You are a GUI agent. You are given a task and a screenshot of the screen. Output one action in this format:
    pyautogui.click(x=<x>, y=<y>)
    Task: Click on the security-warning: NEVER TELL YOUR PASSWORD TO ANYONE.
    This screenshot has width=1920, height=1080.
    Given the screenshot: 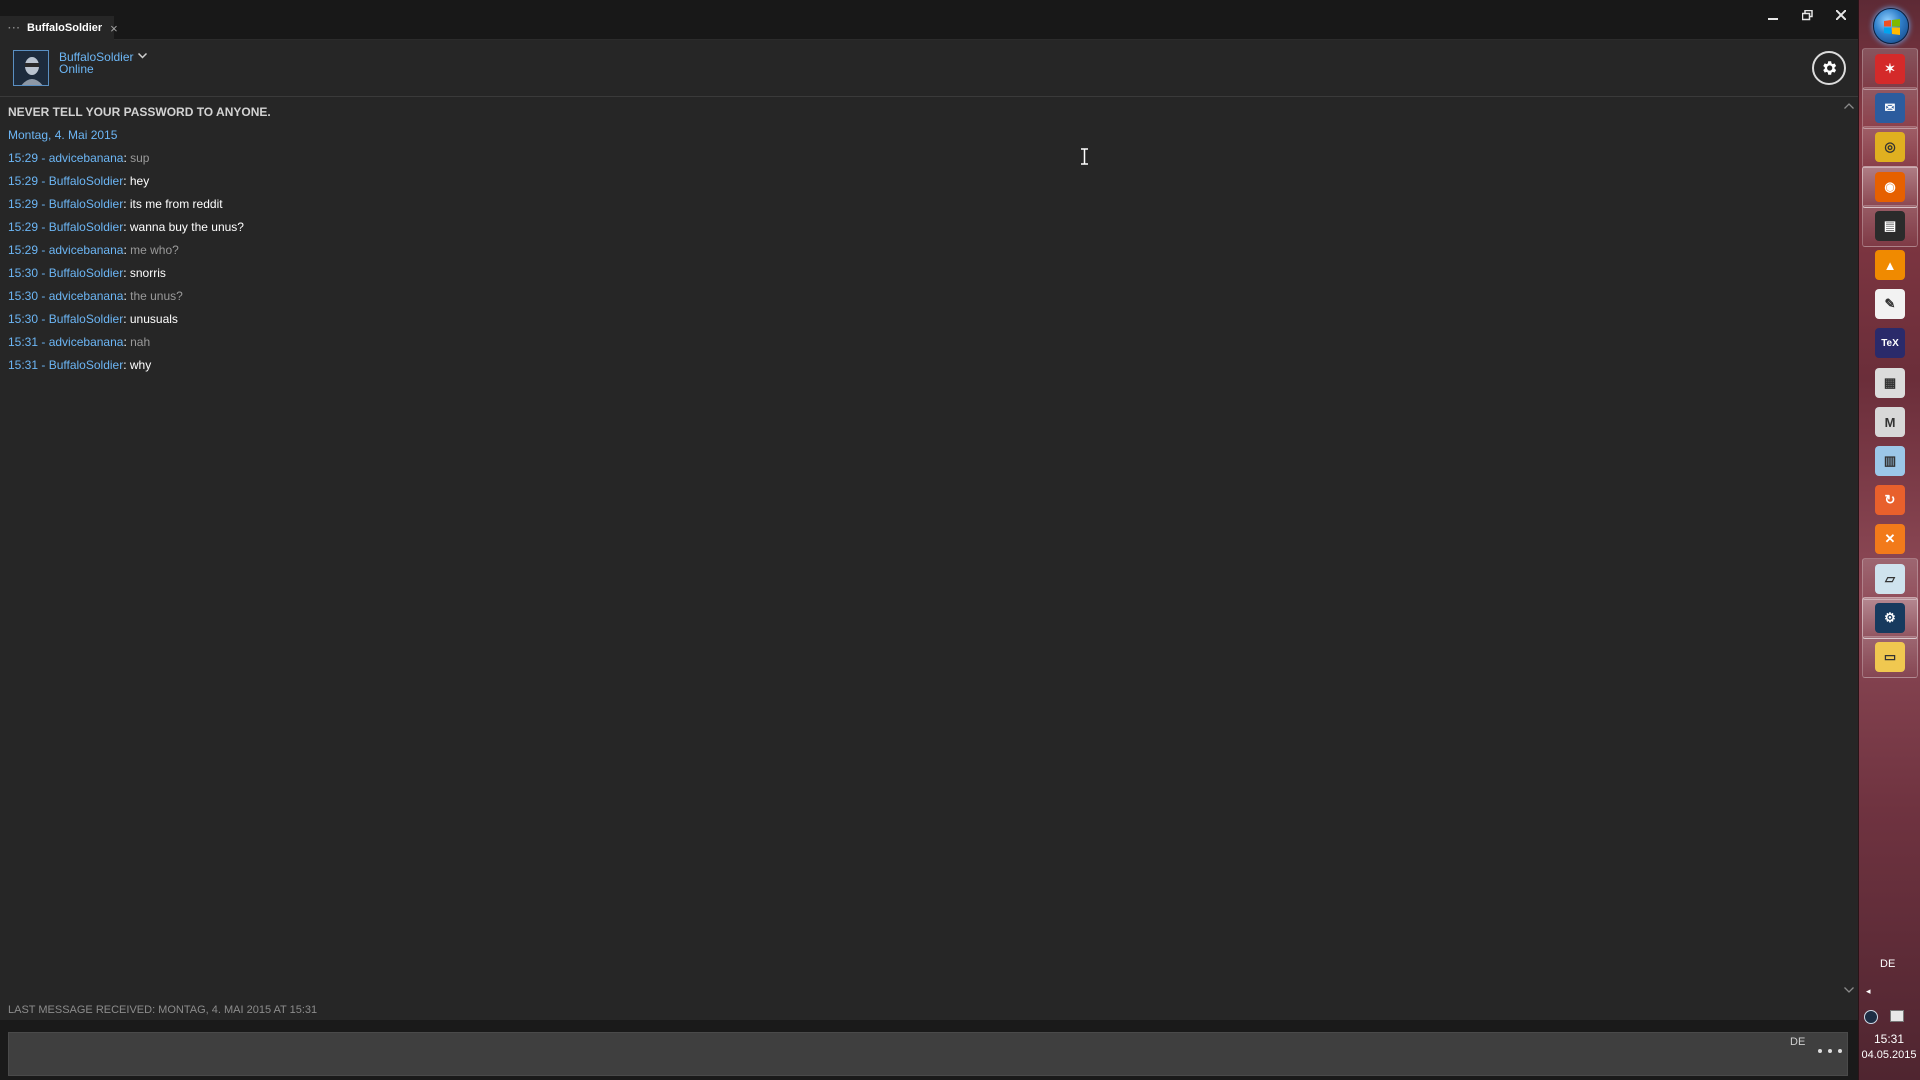 What is the action you would take?
    pyautogui.click(x=139, y=112)
    